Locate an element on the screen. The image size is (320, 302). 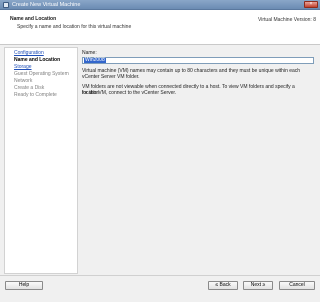
name-rules-line-2: vCenter Server VM folder. is located at coordinates (111, 77).